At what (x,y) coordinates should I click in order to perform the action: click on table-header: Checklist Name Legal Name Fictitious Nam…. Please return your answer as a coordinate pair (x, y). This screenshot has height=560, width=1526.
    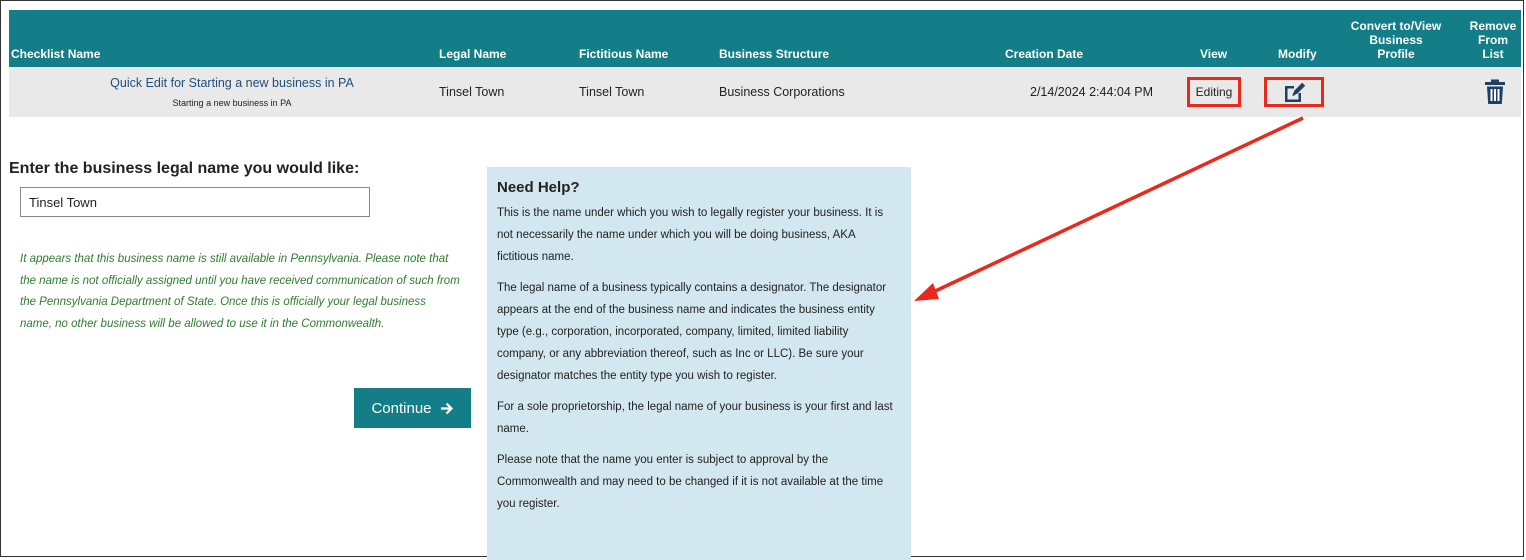
    Looking at the image, I should click on (765, 38).